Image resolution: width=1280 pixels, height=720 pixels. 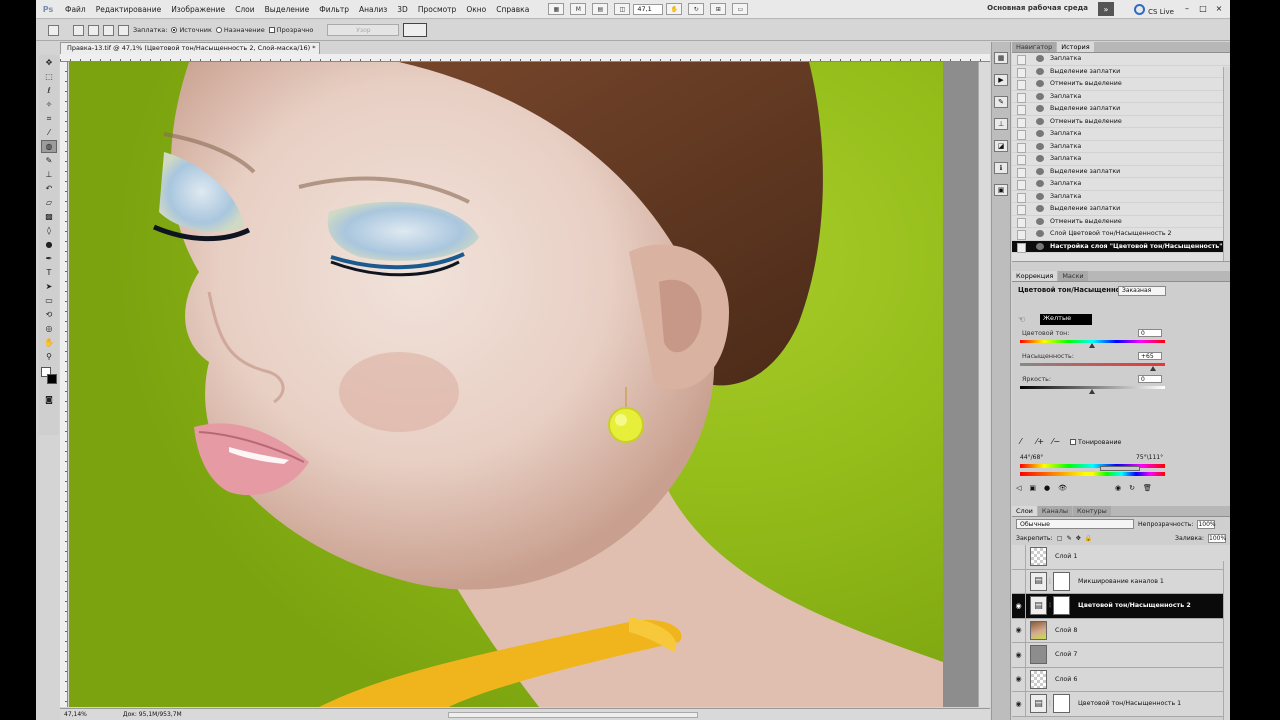 I want to click on layer-row: ◉ Слой 6, so click(x=1121, y=679).